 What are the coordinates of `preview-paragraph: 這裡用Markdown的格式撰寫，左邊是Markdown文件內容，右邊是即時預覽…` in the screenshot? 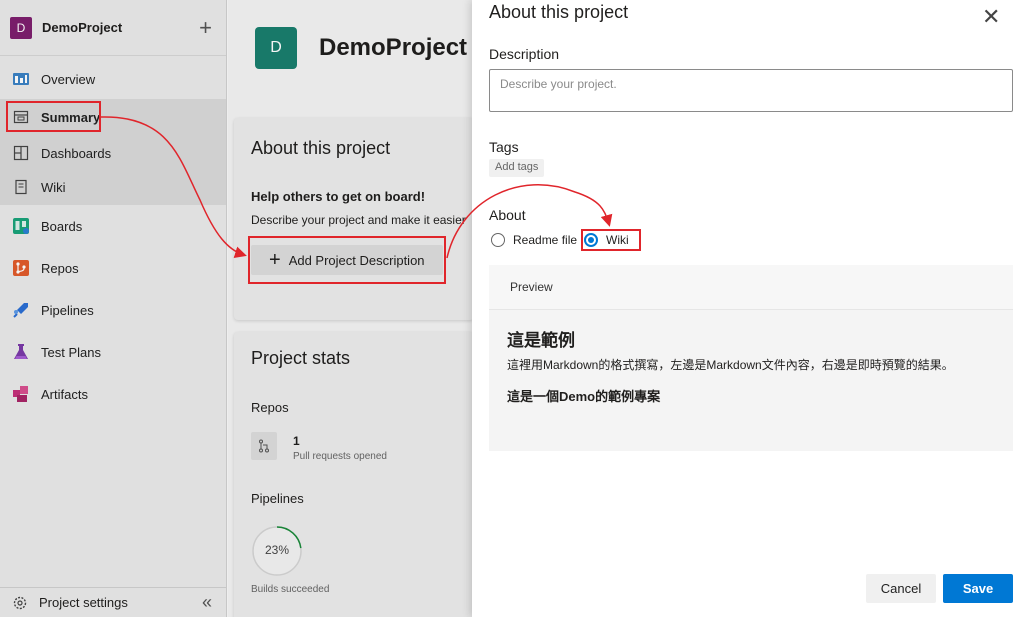 It's located at (730, 365).